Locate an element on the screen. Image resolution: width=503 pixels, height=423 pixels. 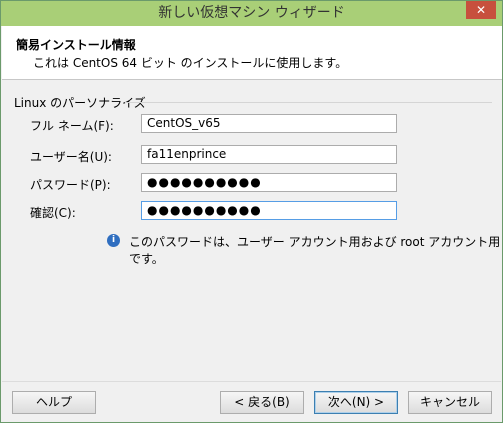
password-field: ●●●●●●●●●● is located at coordinates (269, 182).